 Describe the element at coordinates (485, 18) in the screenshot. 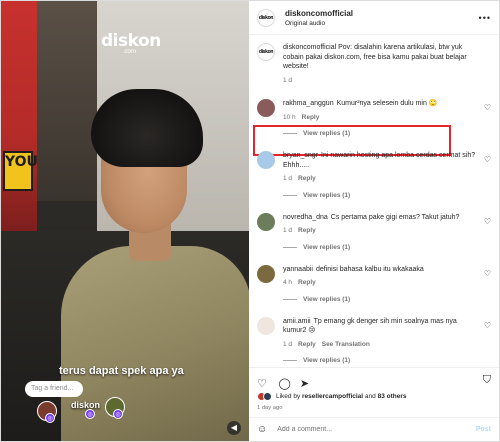

I see `more-options-icon: •••` at that location.